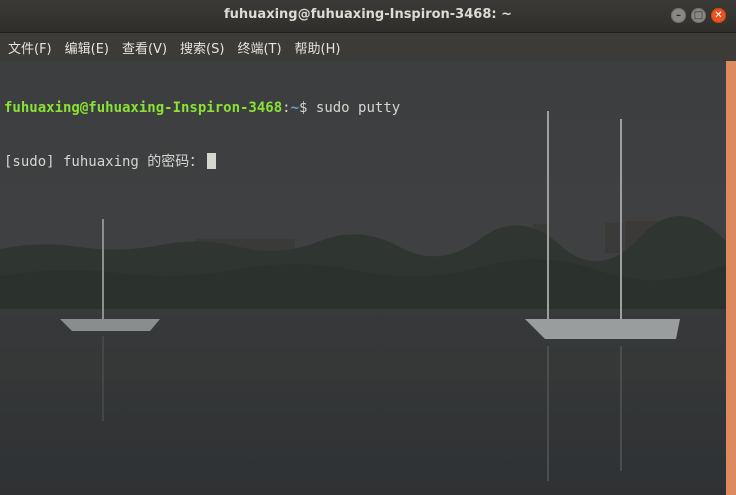 This screenshot has width=736, height=495. What do you see at coordinates (259, 47) in the screenshot?
I see `menu-terminal: 终端(T)` at bounding box center [259, 47].